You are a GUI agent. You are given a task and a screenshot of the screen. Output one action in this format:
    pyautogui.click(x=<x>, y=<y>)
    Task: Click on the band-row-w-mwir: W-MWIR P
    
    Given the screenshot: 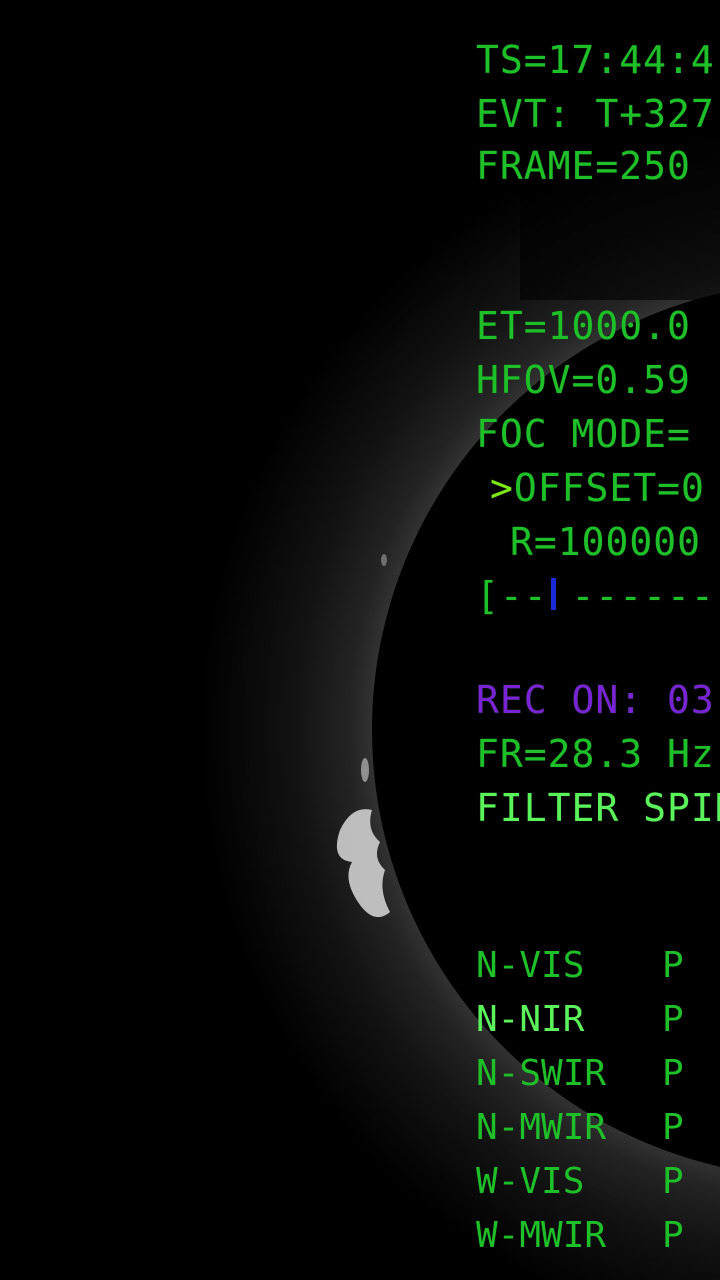 What is the action you would take?
    pyautogui.click(x=580, y=1236)
    